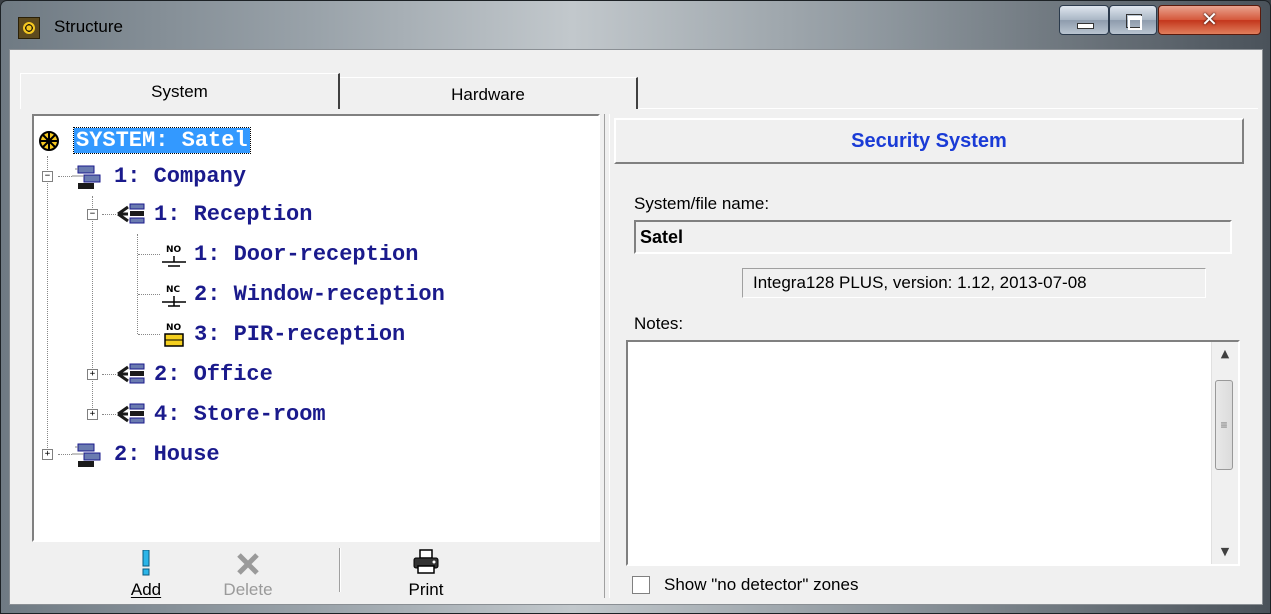 This screenshot has height=614, width=1271. I want to click on panel-splitter, so click(607, 356).